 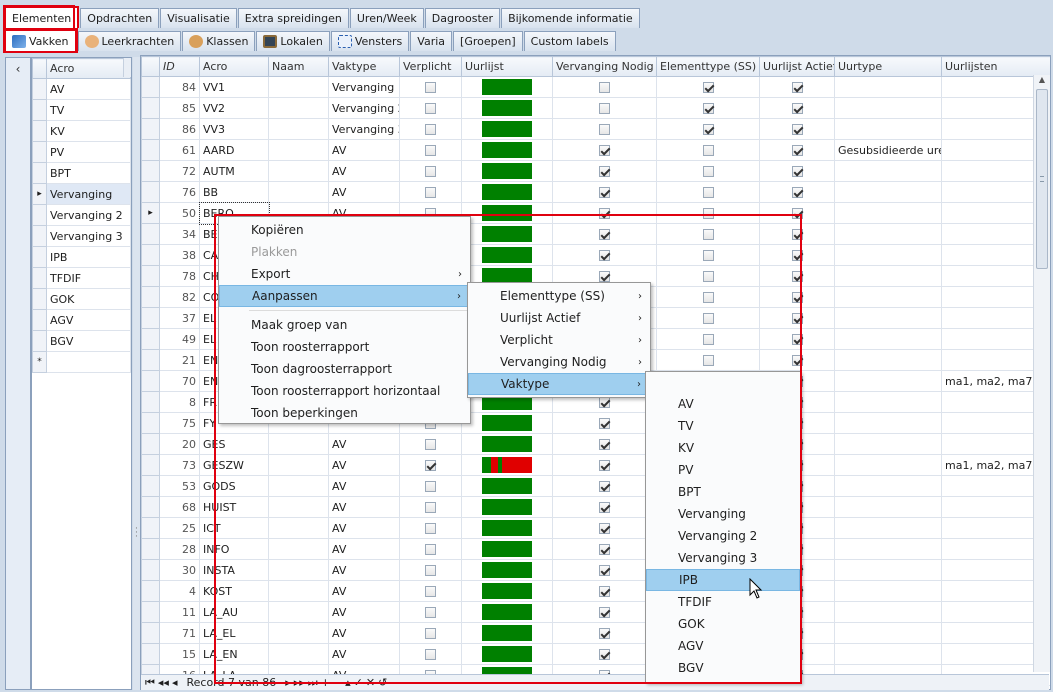 I want to click on cell-id: 70, so click(x=179, y=381).